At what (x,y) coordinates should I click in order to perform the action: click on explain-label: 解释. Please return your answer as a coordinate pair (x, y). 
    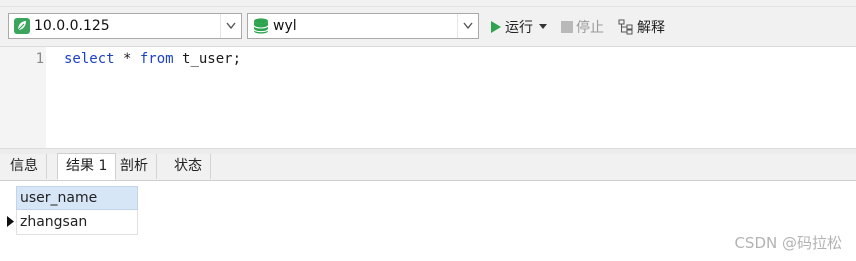
    Looking at the image, I should click on (651, 28).